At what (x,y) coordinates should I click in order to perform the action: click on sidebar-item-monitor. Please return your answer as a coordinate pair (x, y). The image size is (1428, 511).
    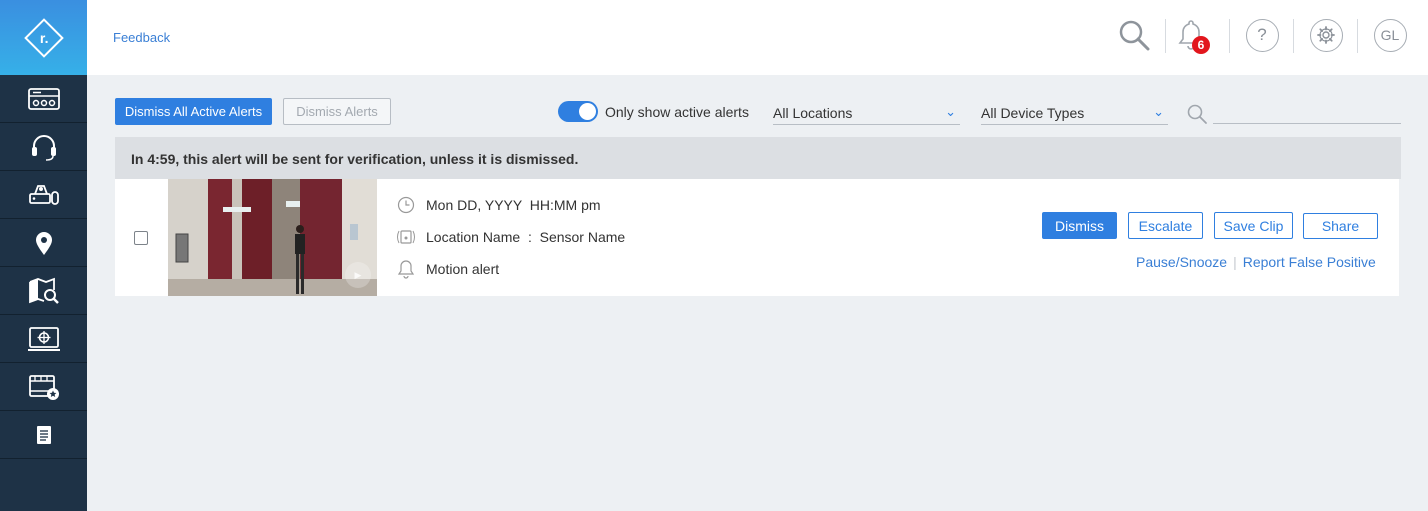
    Looking at the image, I should click on (43, 339).